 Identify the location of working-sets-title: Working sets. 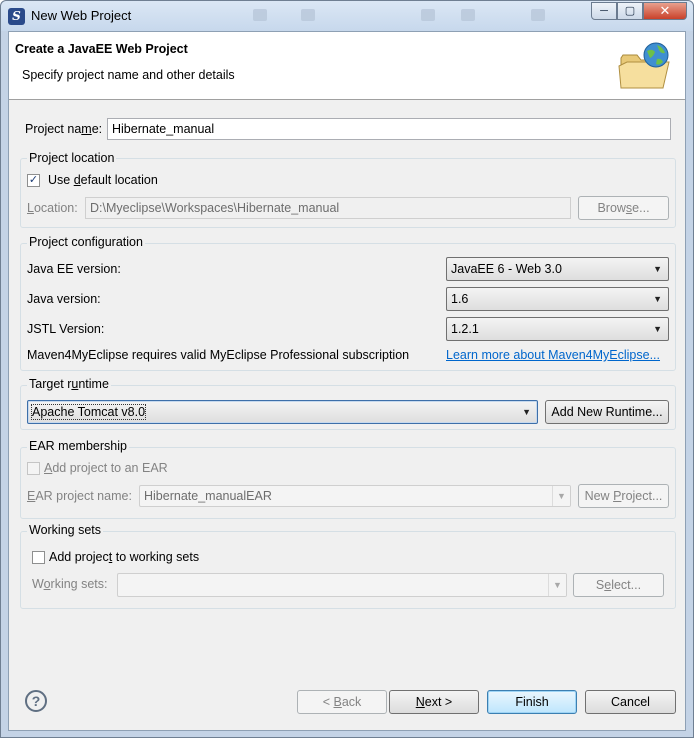
(65, 530).